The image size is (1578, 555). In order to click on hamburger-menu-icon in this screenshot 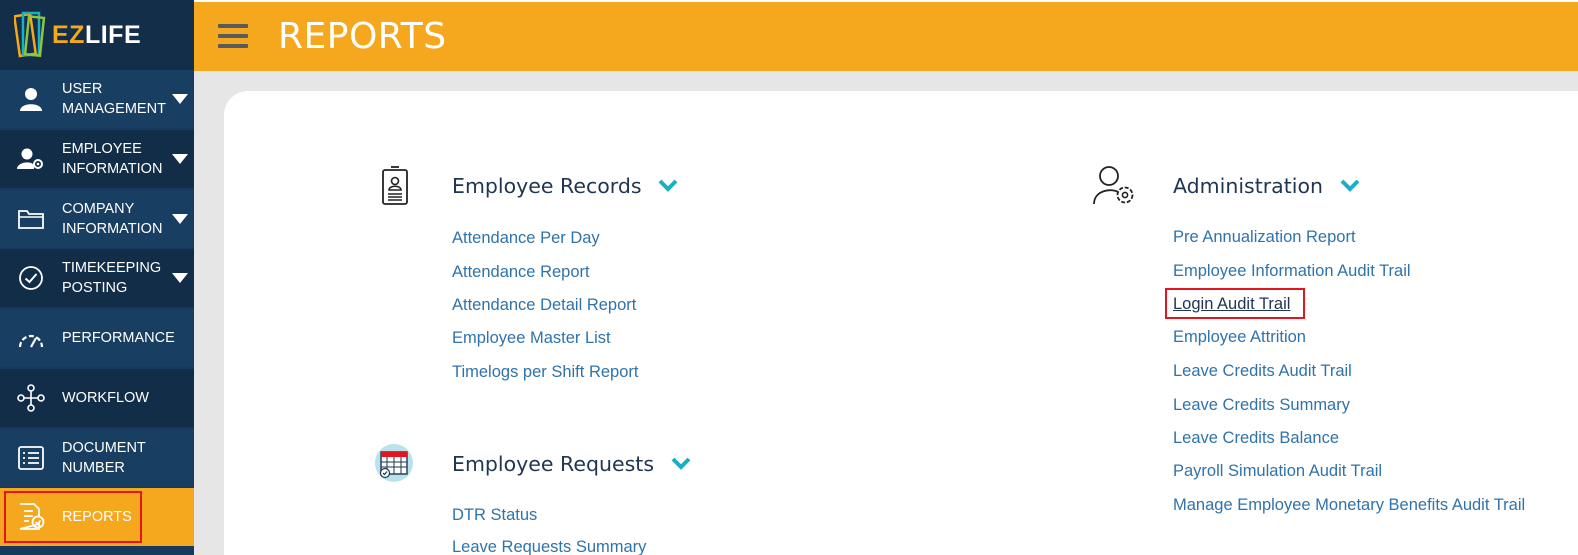, I will do `click(233, 37)`.